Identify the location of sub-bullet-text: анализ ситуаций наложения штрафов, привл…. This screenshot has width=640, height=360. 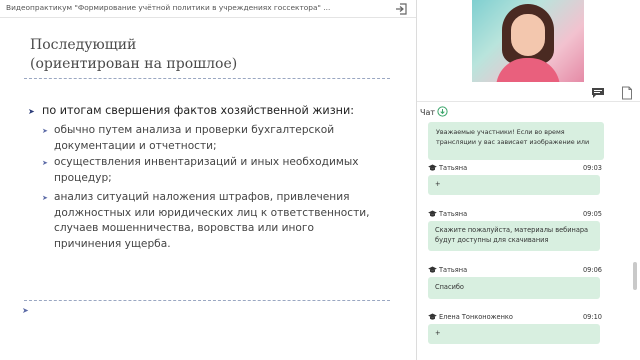
(212, 220).